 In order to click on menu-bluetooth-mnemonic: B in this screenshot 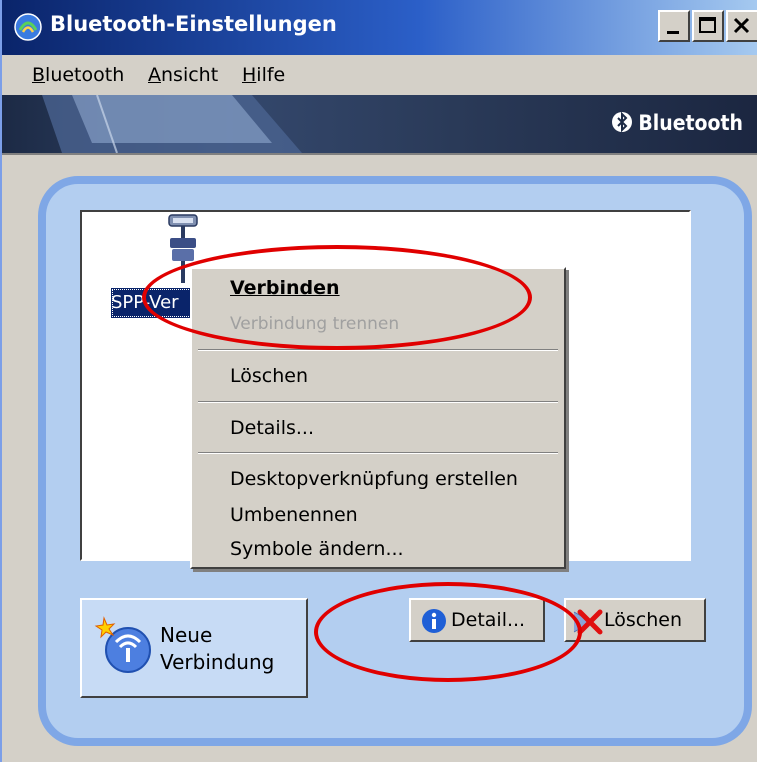, I will do `click(39, 75)`.